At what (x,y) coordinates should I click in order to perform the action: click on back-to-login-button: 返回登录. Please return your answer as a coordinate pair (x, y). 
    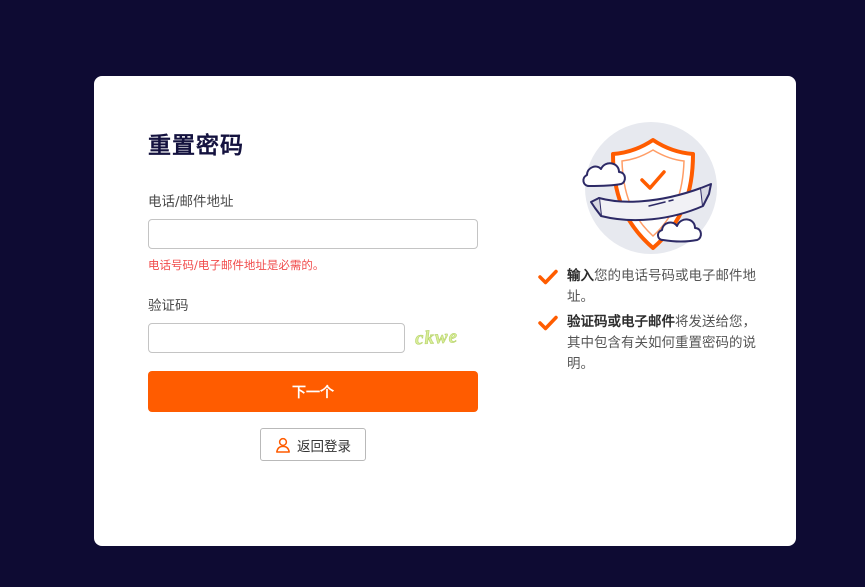
    Looking at the image, I should click on (313, 444).